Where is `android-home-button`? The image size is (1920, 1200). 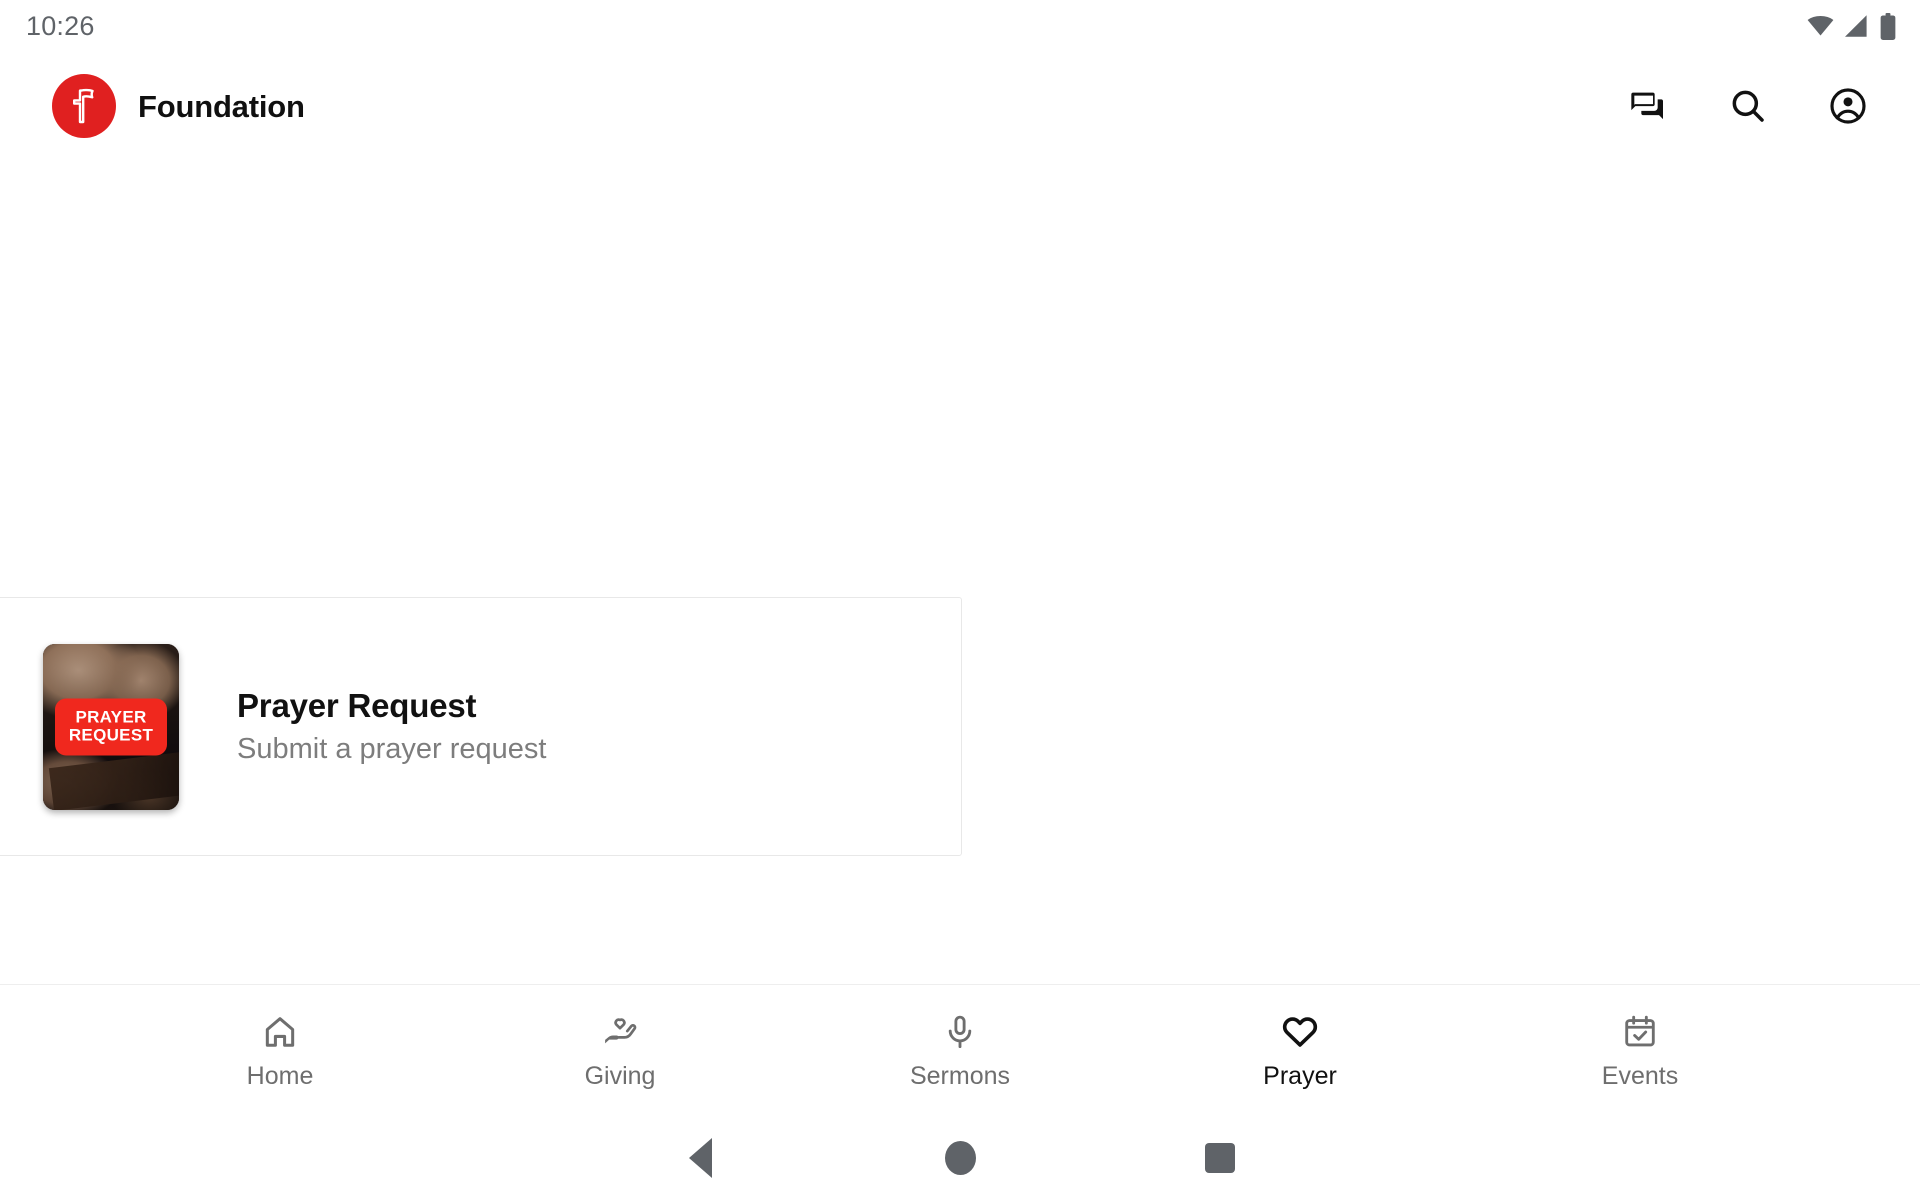 android-home-button is located at coordinates (960, 1158).